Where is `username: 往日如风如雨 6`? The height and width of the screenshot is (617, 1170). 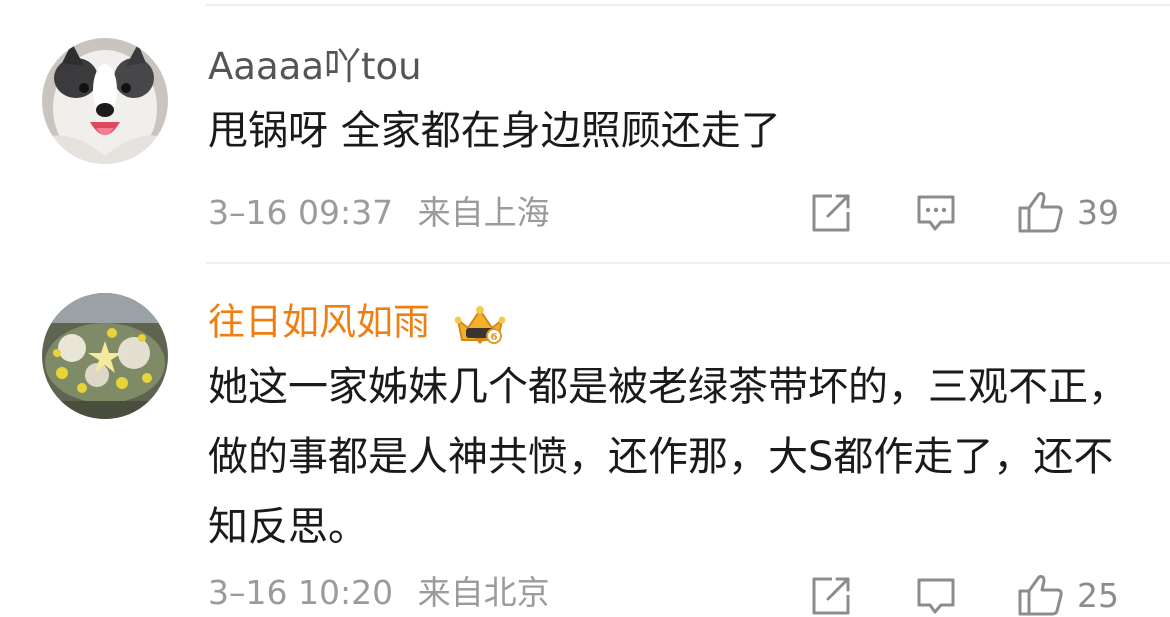 username: 往日如风如雨 6 is located at coordinates (358, 324).